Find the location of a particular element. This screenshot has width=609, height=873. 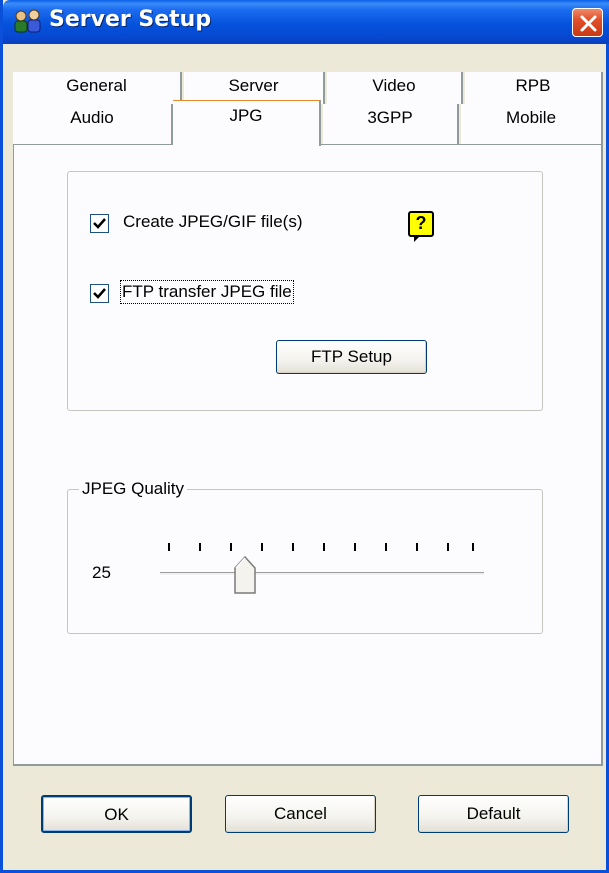

tab-label: Video is located at coordinates (394, 85).